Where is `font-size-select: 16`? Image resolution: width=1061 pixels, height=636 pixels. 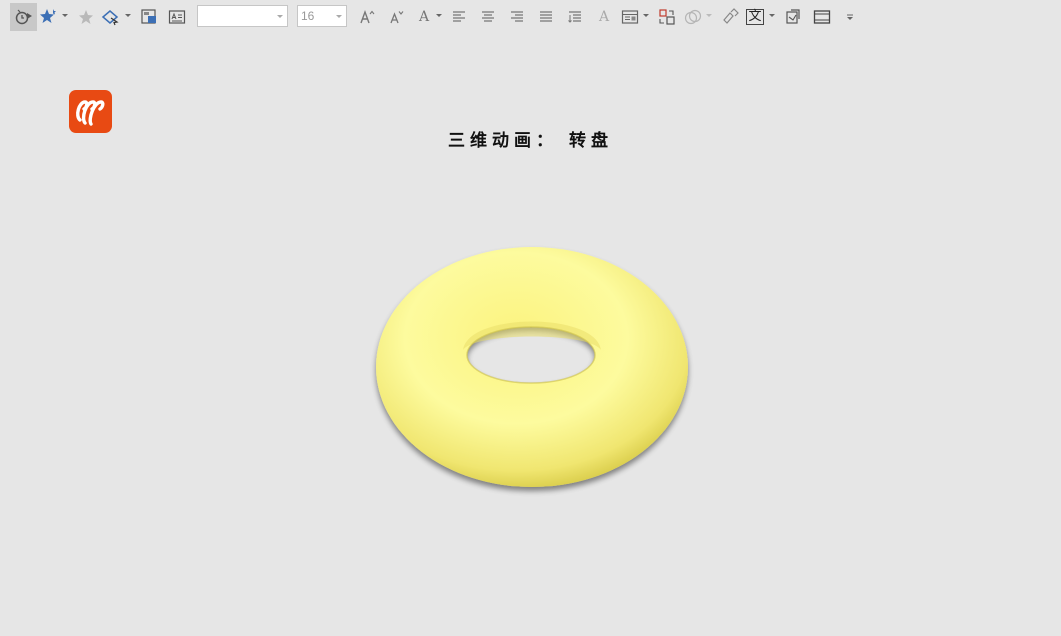
font-size-select: 16 is located at coordinates (322, 16).